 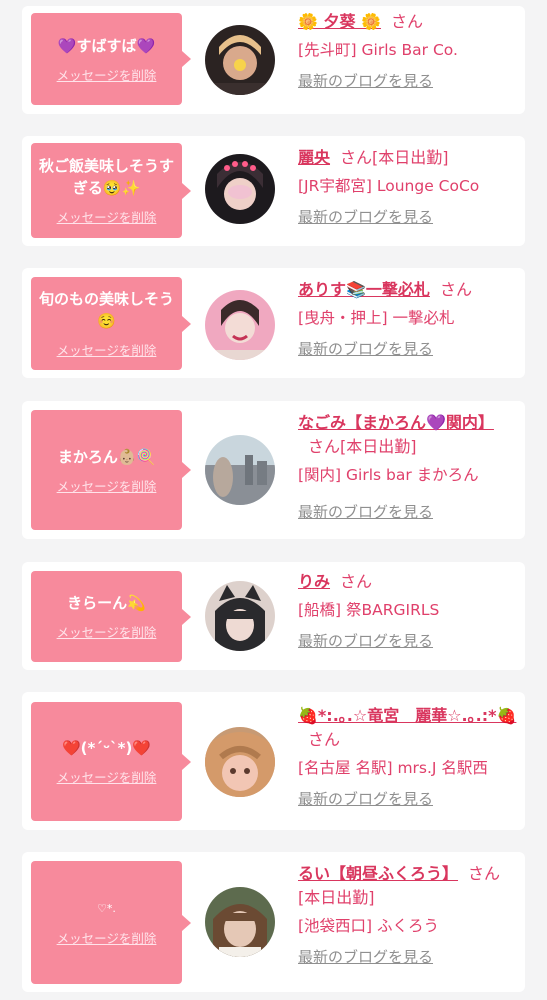 What do you see at coordinates (111, 470) in the screenshot?
I see `message-bubble: まかろん👶🏼🍭 メッセージを削除` at bounding box center [111, 470].